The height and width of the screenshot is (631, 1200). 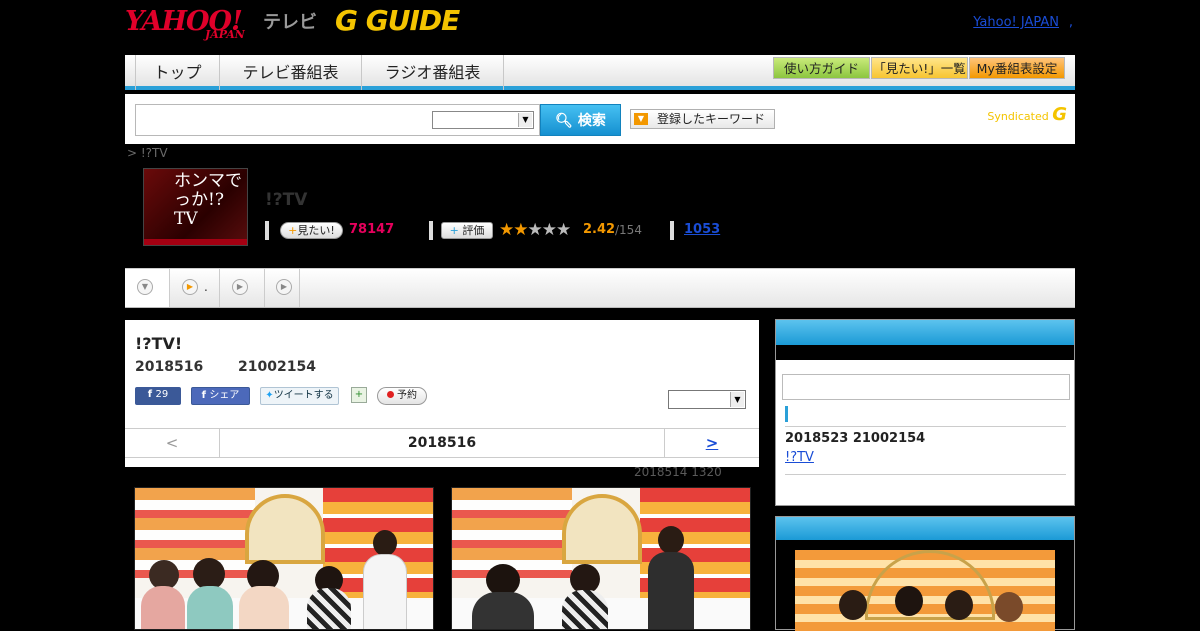 I want to click on program-subtabs: ▼ ▶. ▶ ▶, so click(x=600, y=288).